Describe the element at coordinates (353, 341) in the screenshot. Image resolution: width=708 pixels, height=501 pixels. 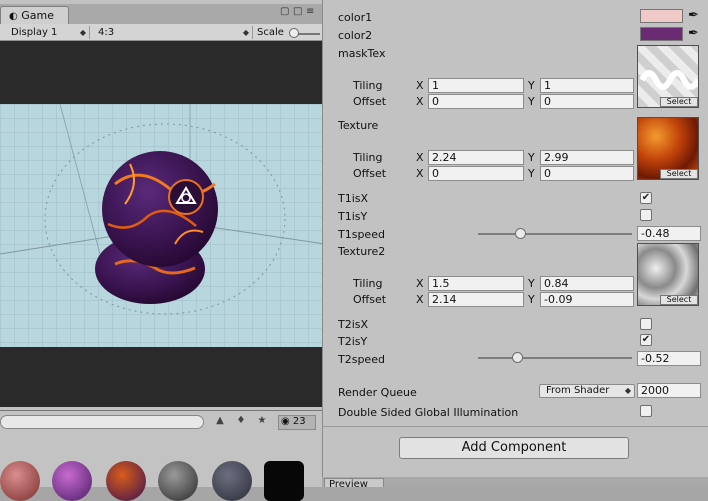
I see `t2isy-label: T2isY` at that location.